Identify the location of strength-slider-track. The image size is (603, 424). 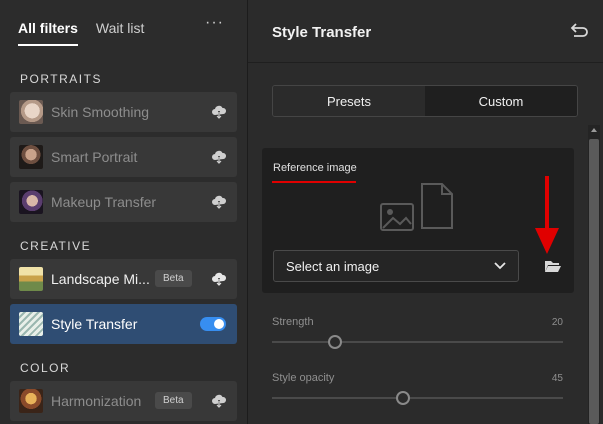
(417, 342).